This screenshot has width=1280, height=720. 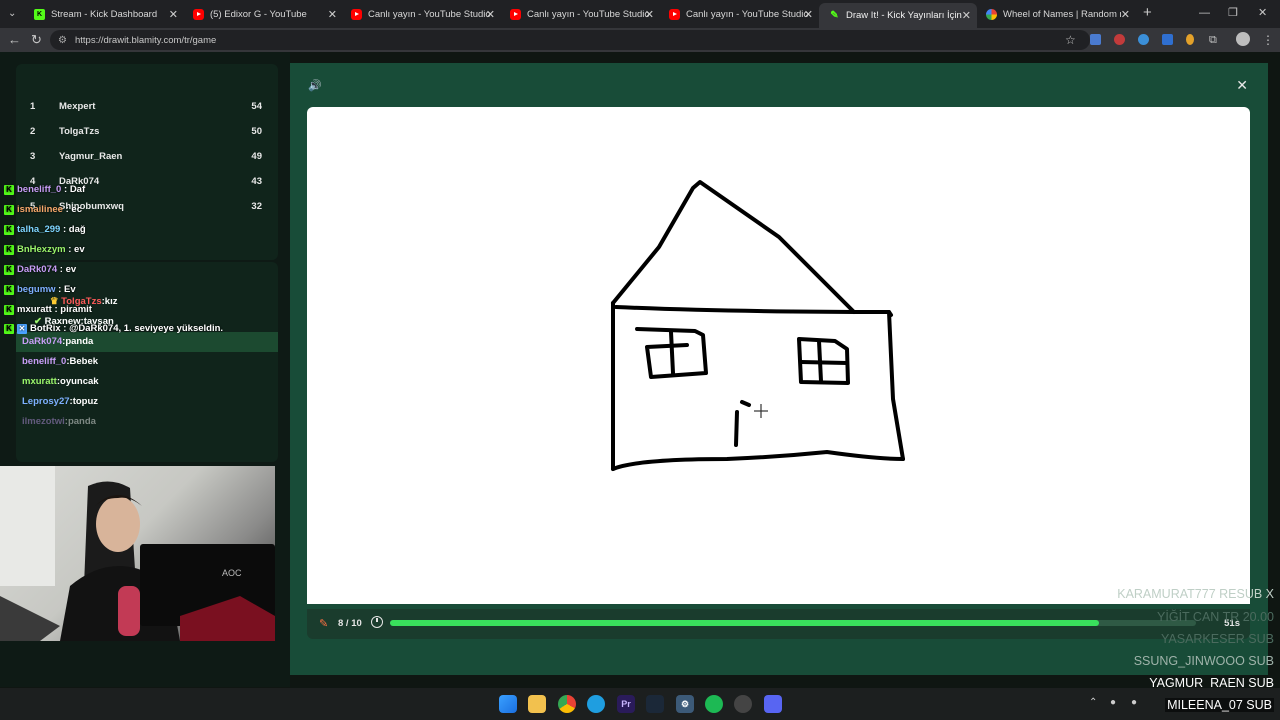 What do you see at coordinates (76, 309) in the screenshot?
I see `chat-message: piramit` at bounding box center [76, 309].